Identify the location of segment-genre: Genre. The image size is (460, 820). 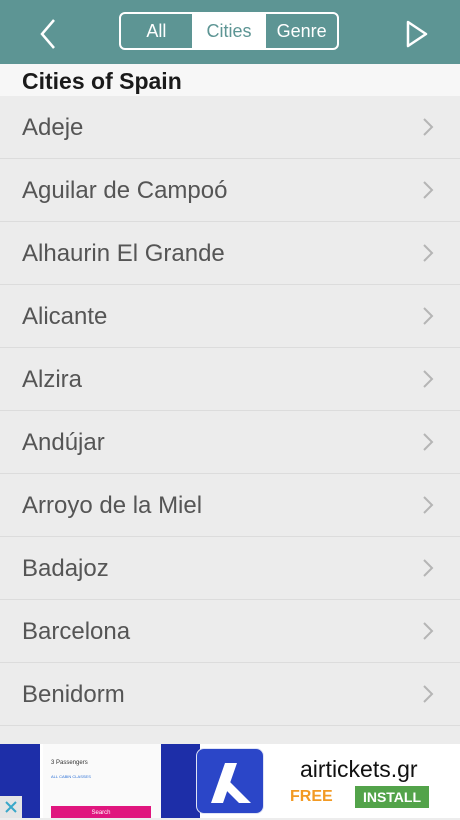
(300, 31).